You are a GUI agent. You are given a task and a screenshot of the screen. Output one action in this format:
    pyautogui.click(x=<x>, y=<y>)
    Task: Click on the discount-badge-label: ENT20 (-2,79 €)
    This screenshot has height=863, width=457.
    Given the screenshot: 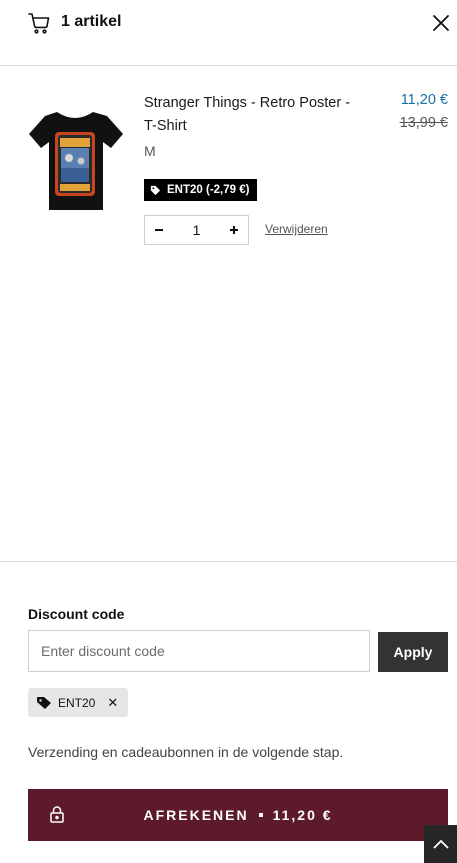 What is the action you would take?
    pyautogui.click(x=208, y=190)
    